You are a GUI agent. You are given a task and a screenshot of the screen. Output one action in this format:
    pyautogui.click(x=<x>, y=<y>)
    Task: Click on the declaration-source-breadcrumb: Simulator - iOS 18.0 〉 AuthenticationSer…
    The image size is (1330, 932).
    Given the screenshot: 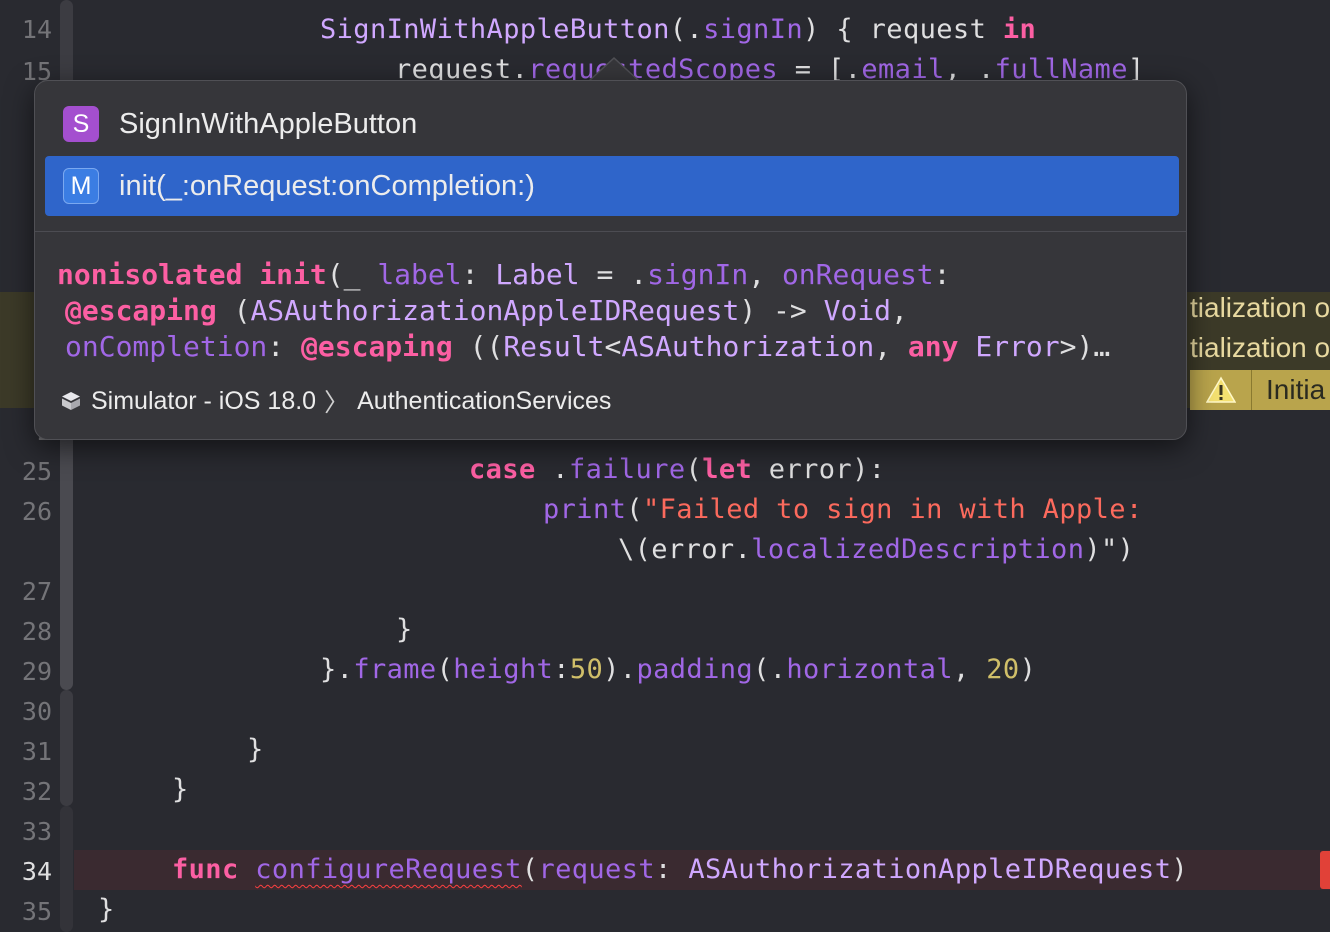 What is the action you would take?
    pyautogui.click(x=335, y=401)
    